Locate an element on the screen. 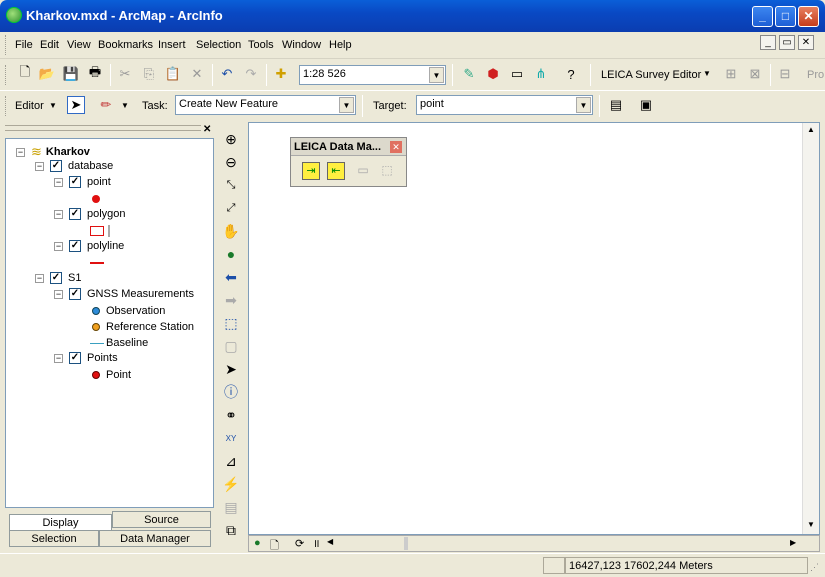  scroll-down-icon: ▼ is located at coordinates (811, 524).